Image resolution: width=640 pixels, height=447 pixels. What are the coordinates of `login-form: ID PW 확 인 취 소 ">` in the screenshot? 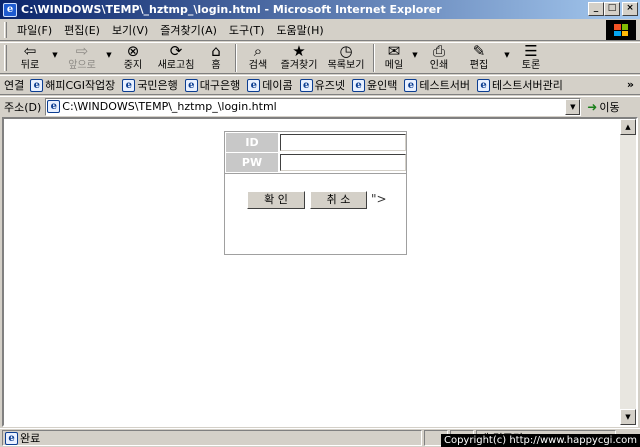 It's located at (315, 193).